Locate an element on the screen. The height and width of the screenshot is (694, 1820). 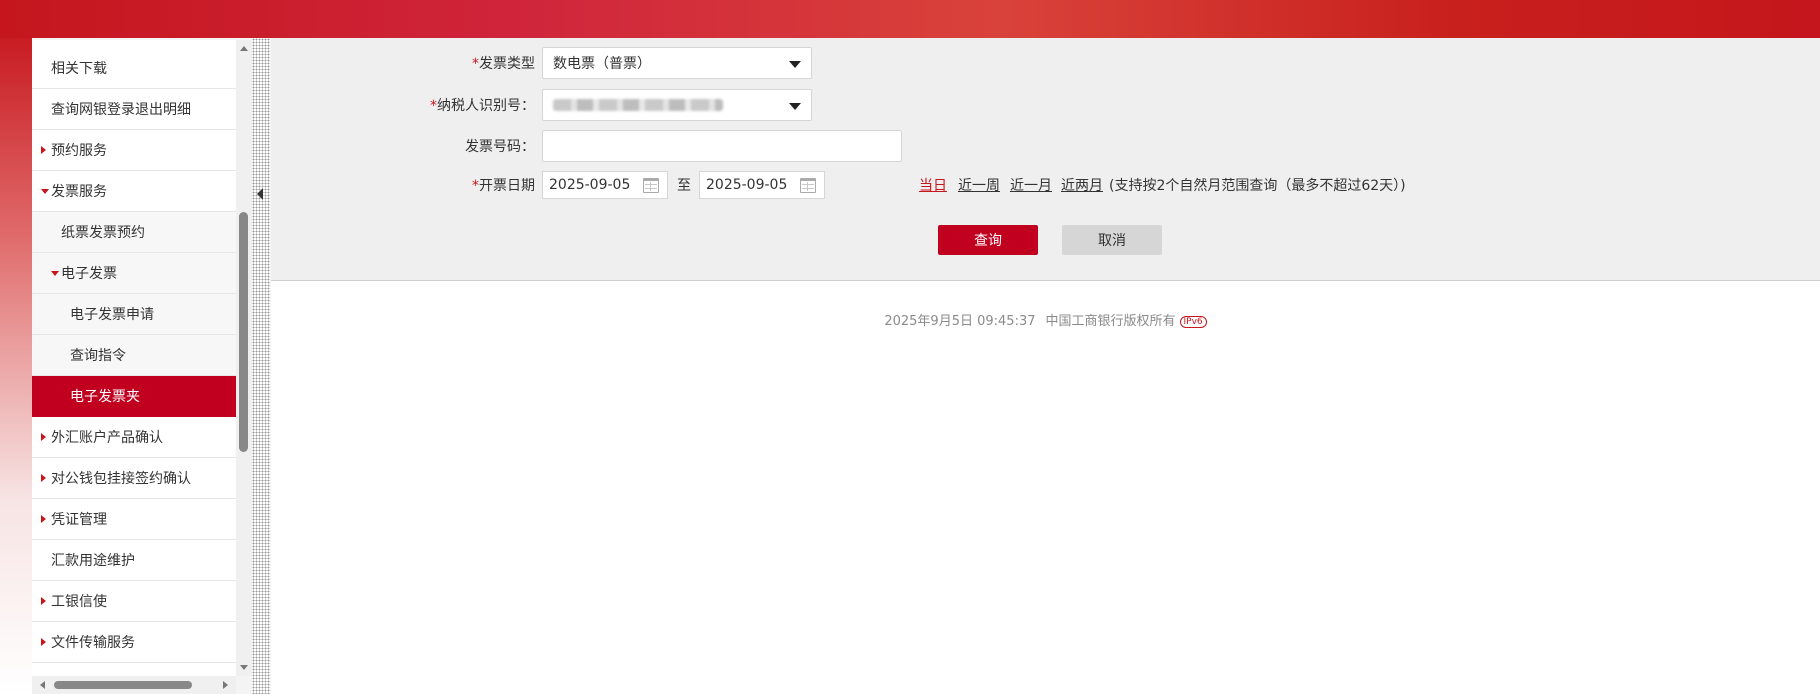
footer-copyright: 中国工商银行版权所有 is located at coordinates (1110, 321).